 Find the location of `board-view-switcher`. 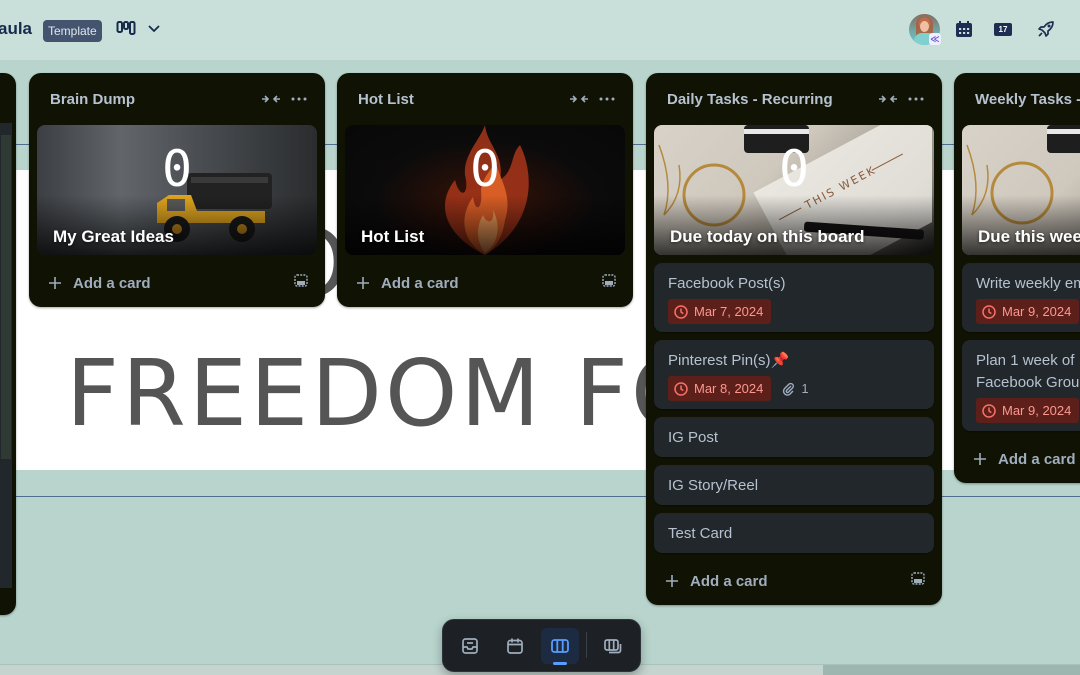

board-view-switcher is located at coordinates (139, 28).